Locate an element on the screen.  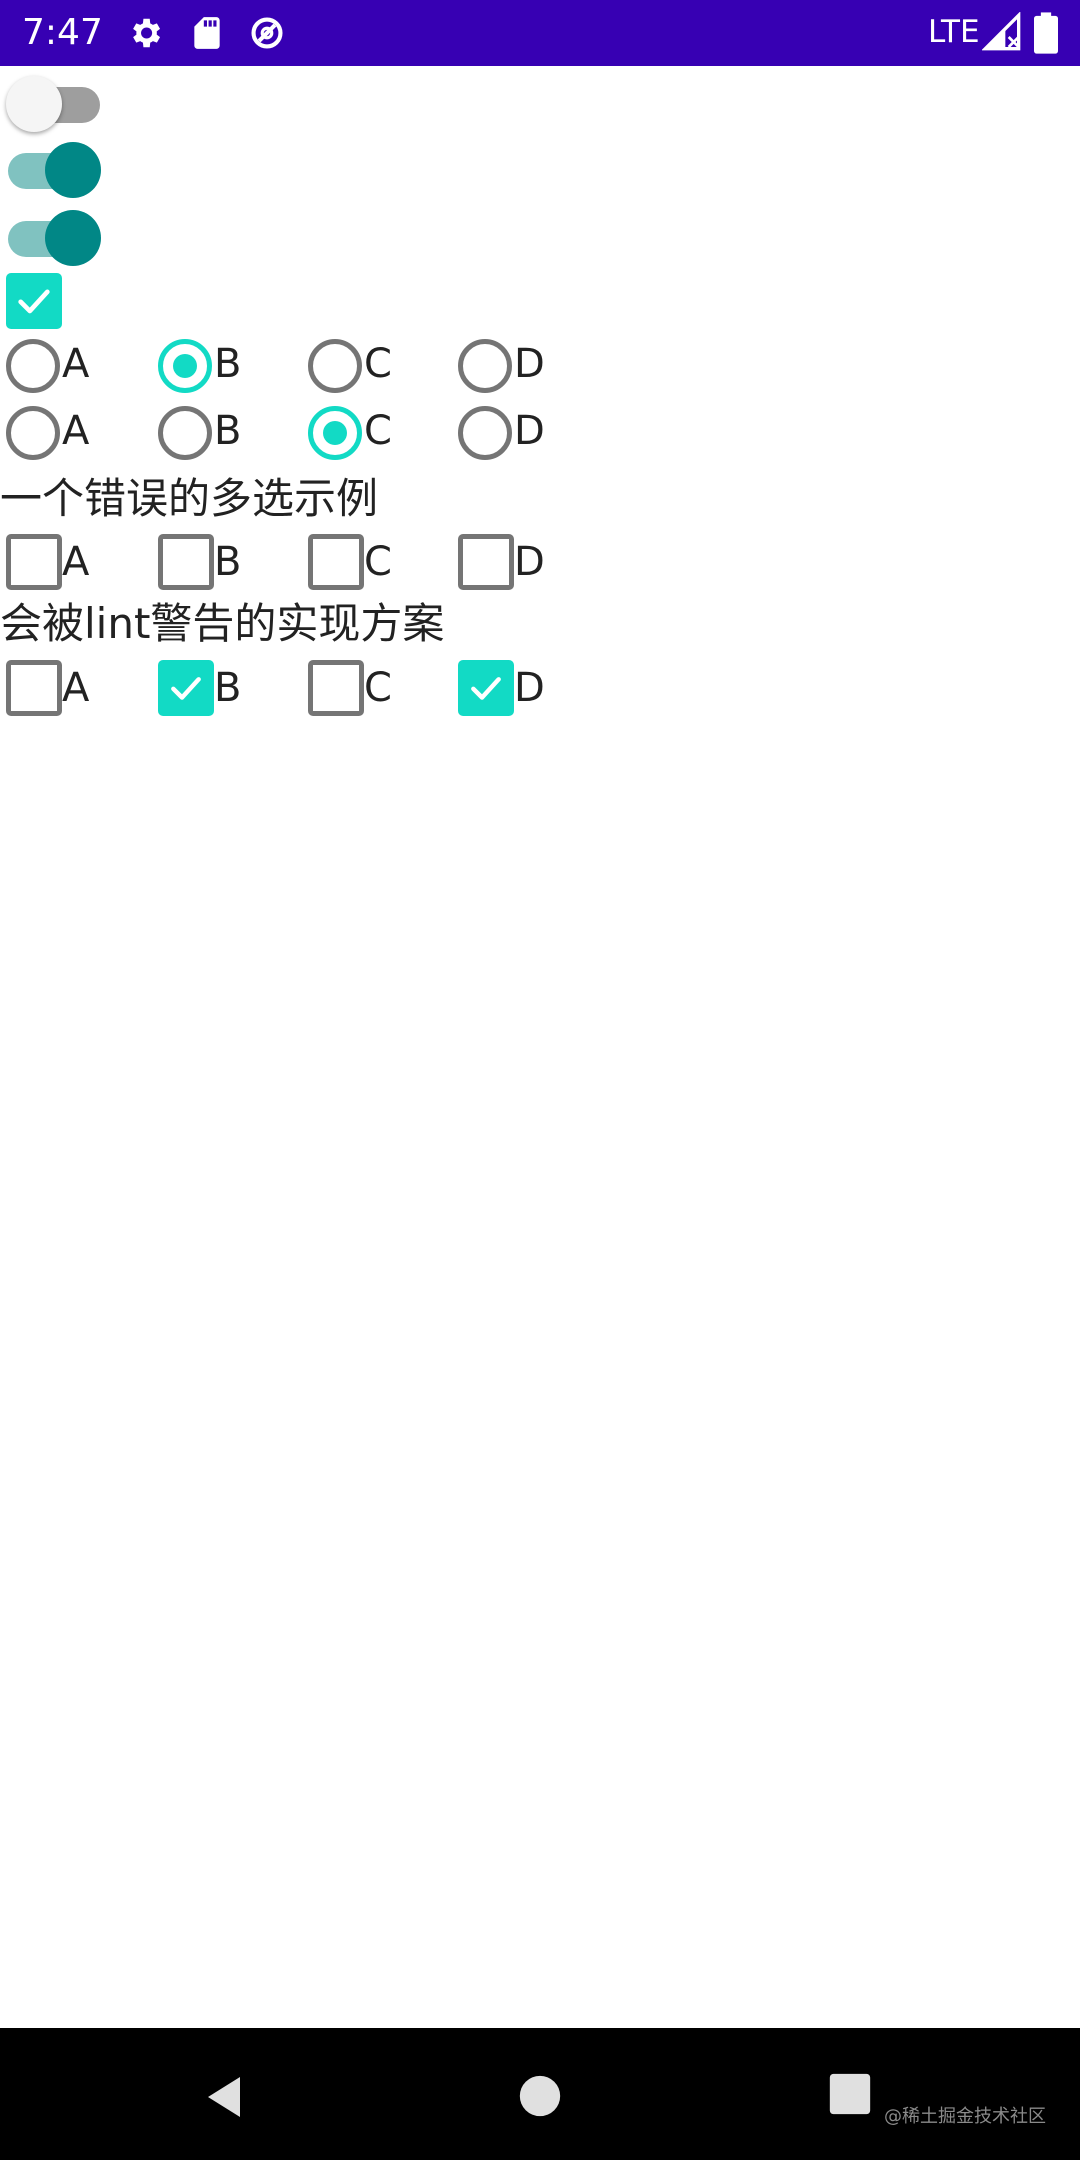
checkbox-group-wrong: A B C D is located at coordinates (540, 563).